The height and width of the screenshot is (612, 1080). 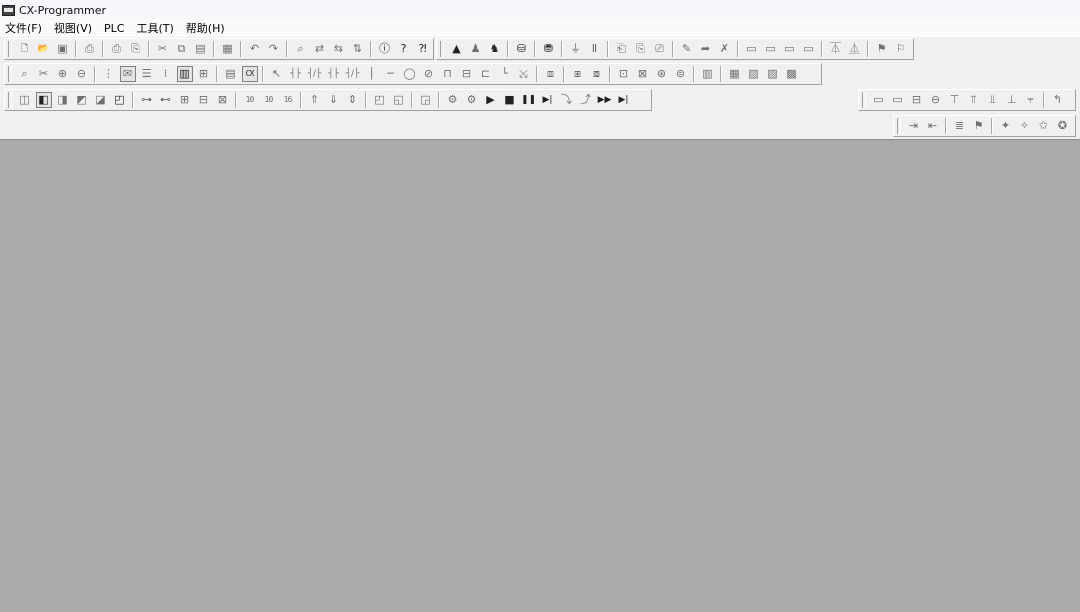 What do you see at coordinates (687, 49) in the screenshot?
I see `online-edit-button: ✎` at bounding box center [687, 49].